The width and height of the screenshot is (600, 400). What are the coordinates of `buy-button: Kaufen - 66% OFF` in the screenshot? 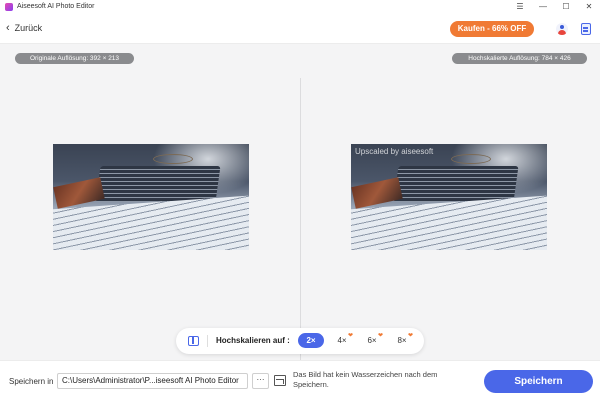 It's located at (492, 29).